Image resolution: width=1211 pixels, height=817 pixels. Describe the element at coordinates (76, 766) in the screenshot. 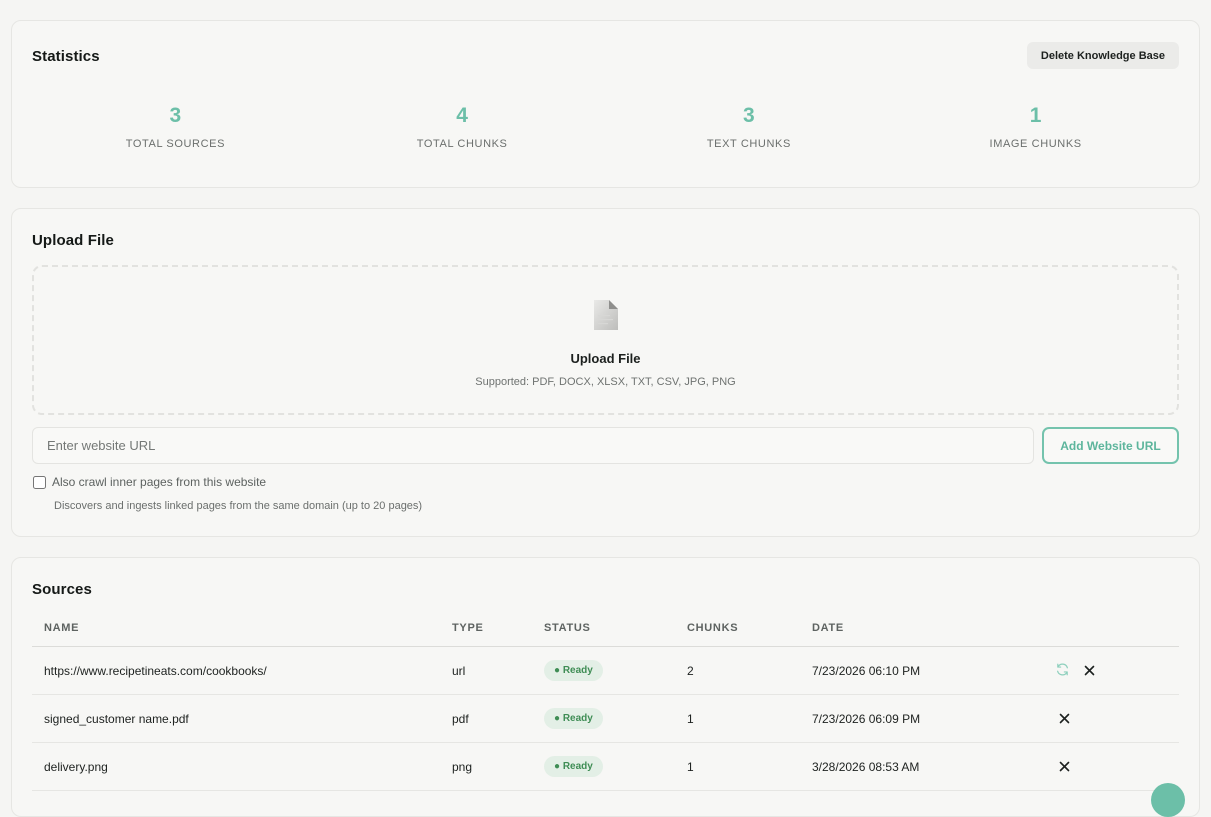

I see `source-name: delivery.png` at that location.